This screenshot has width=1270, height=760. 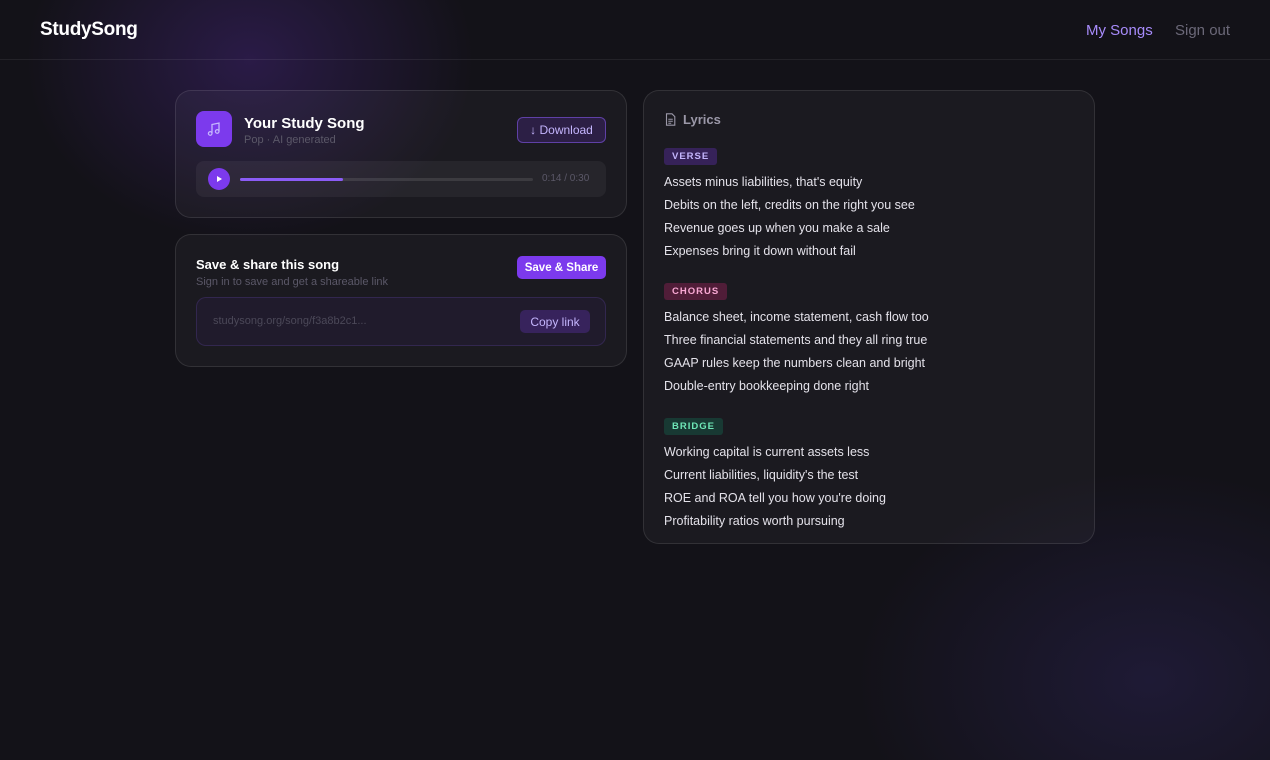 What do you see at coordinates (691, 156) in the screenshot?
I see `section-tag: VERSE` at bounding box center [691, 156].